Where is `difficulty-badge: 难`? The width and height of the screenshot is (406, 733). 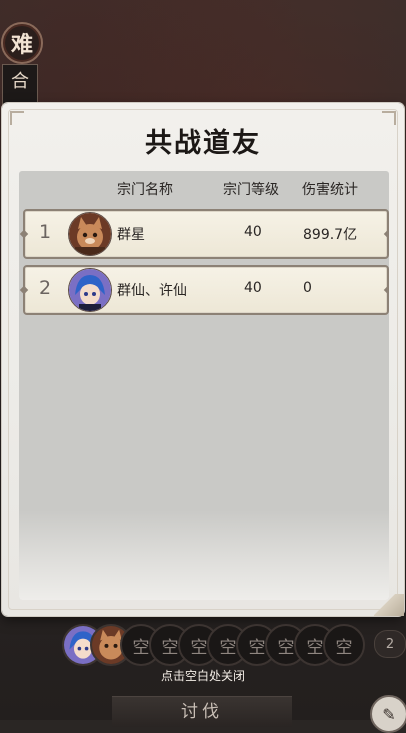 difficulty-badge: 难 is located at coordinates (22, 43).